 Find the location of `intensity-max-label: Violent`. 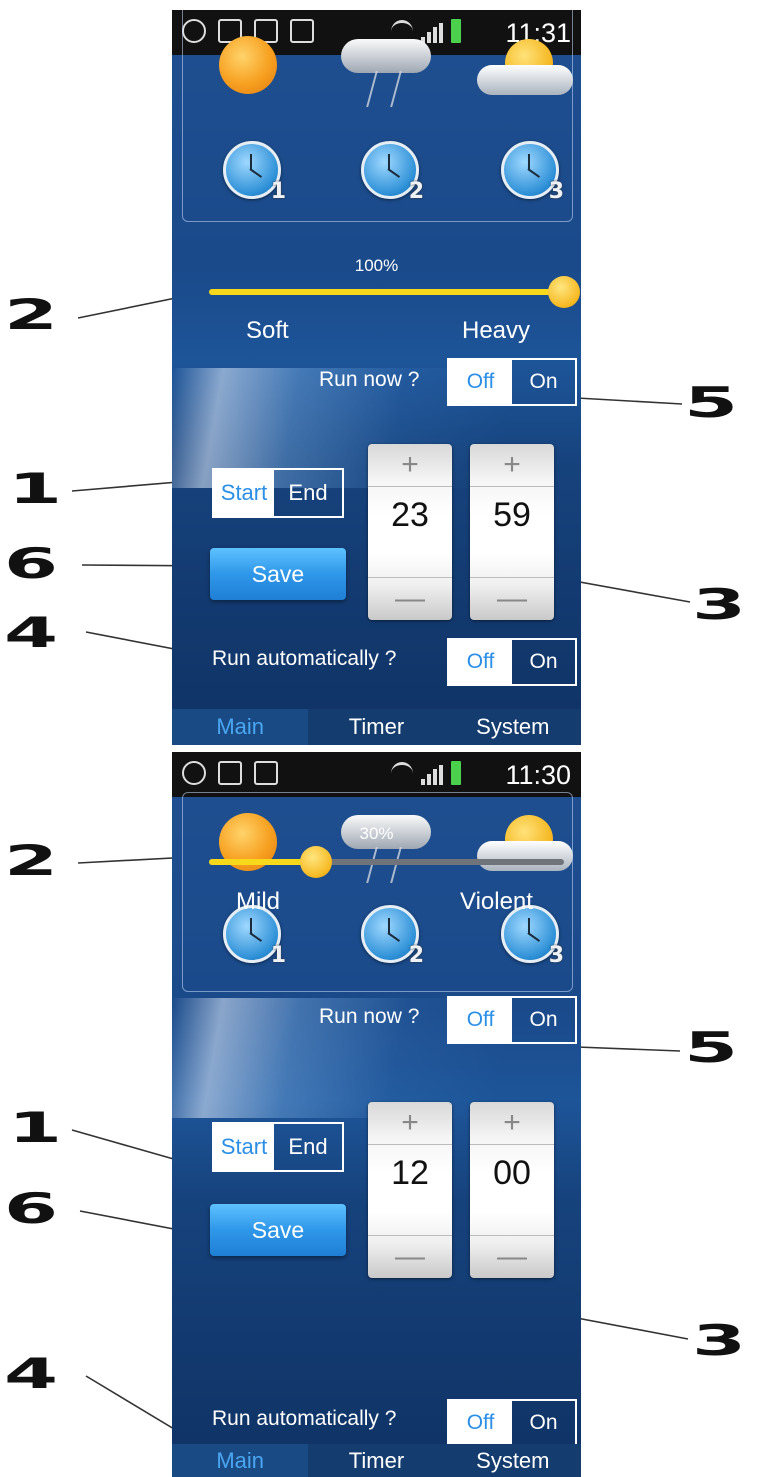

intensity-max-label: Violent is located at coordinates (496, 901).